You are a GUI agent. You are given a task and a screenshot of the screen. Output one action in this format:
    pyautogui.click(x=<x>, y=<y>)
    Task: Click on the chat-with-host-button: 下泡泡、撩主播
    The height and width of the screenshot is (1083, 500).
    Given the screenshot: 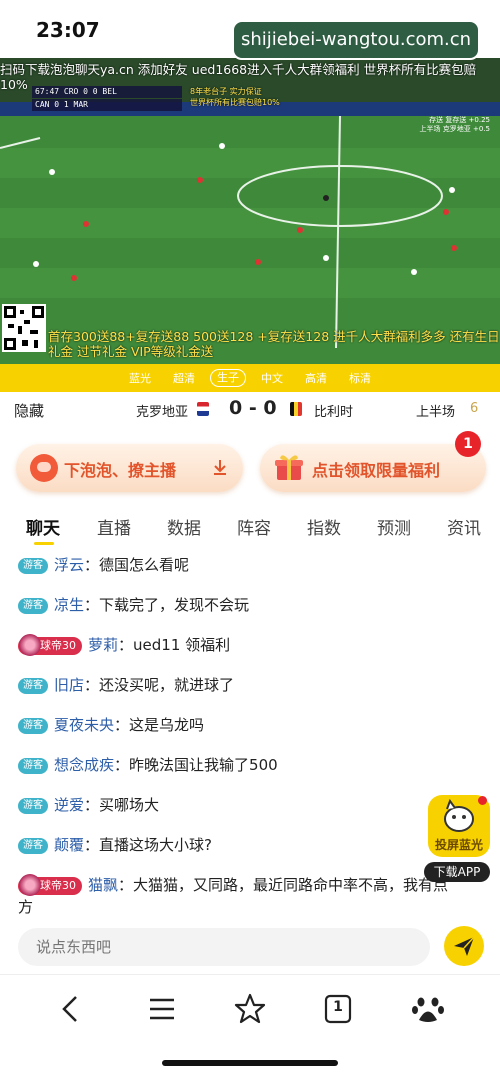 What is the action you would take?
    pyautogui.click(x=129, y=468)
    